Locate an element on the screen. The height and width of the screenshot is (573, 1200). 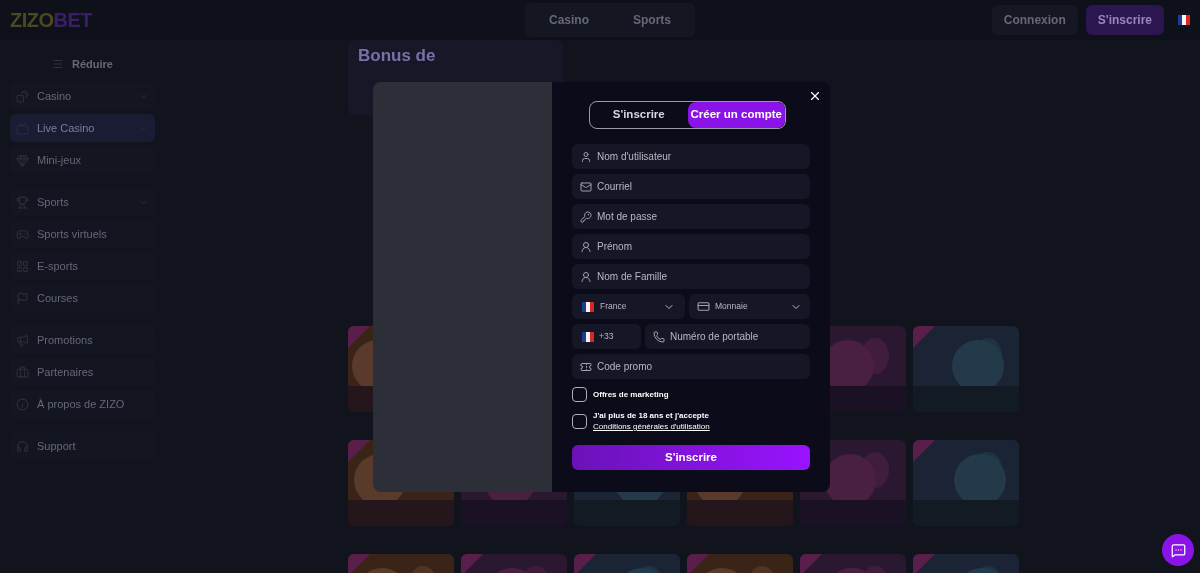
country-select: France is located at coordinates (628, 306).